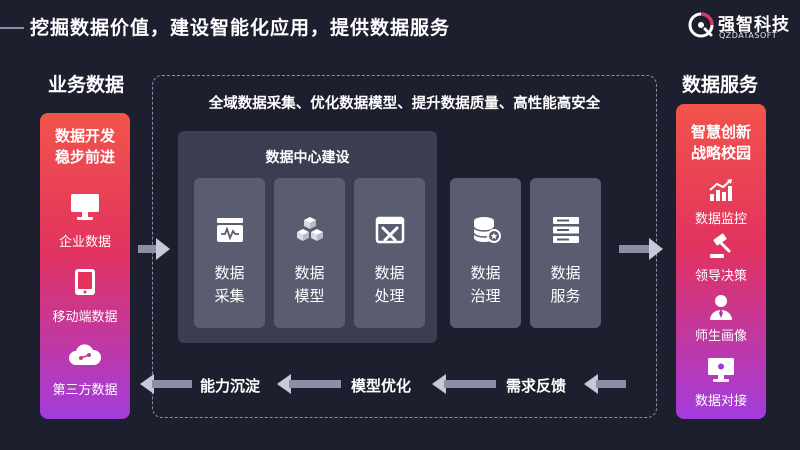  What do you see at coordinates (721, 143) in the screenshot?
I see `right-card-title: 智慧创新 战略校园` at bounding box center [721, 143].